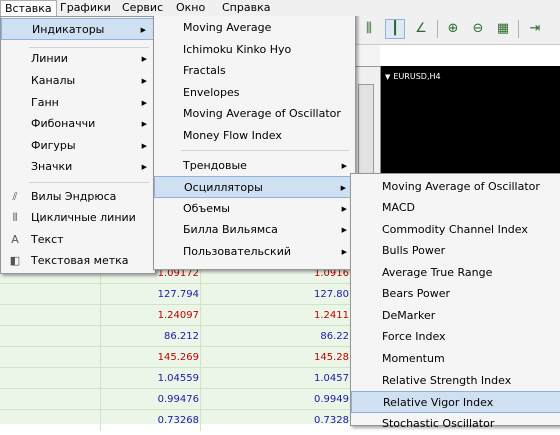 Image resolution: width=560 pixels, height=435 pixels. I want to click on menu-item-label: DeMarker, so click(409, 315).